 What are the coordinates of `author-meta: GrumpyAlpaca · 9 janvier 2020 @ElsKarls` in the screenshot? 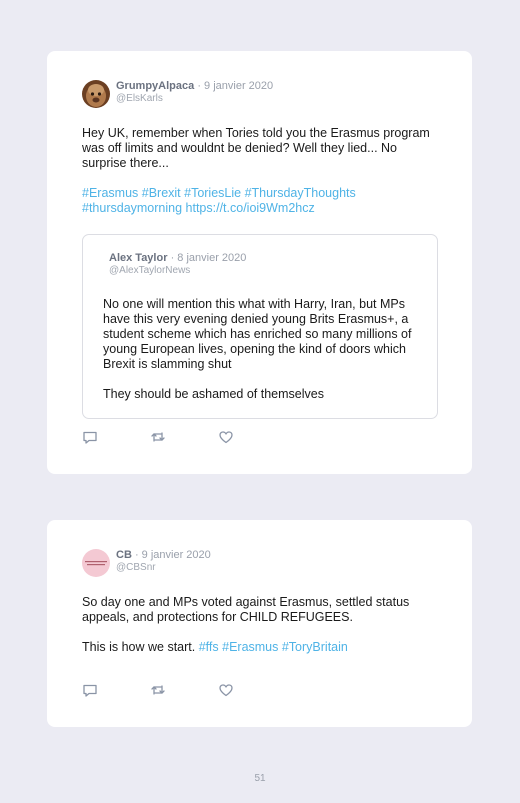 It's located at (194, 92).